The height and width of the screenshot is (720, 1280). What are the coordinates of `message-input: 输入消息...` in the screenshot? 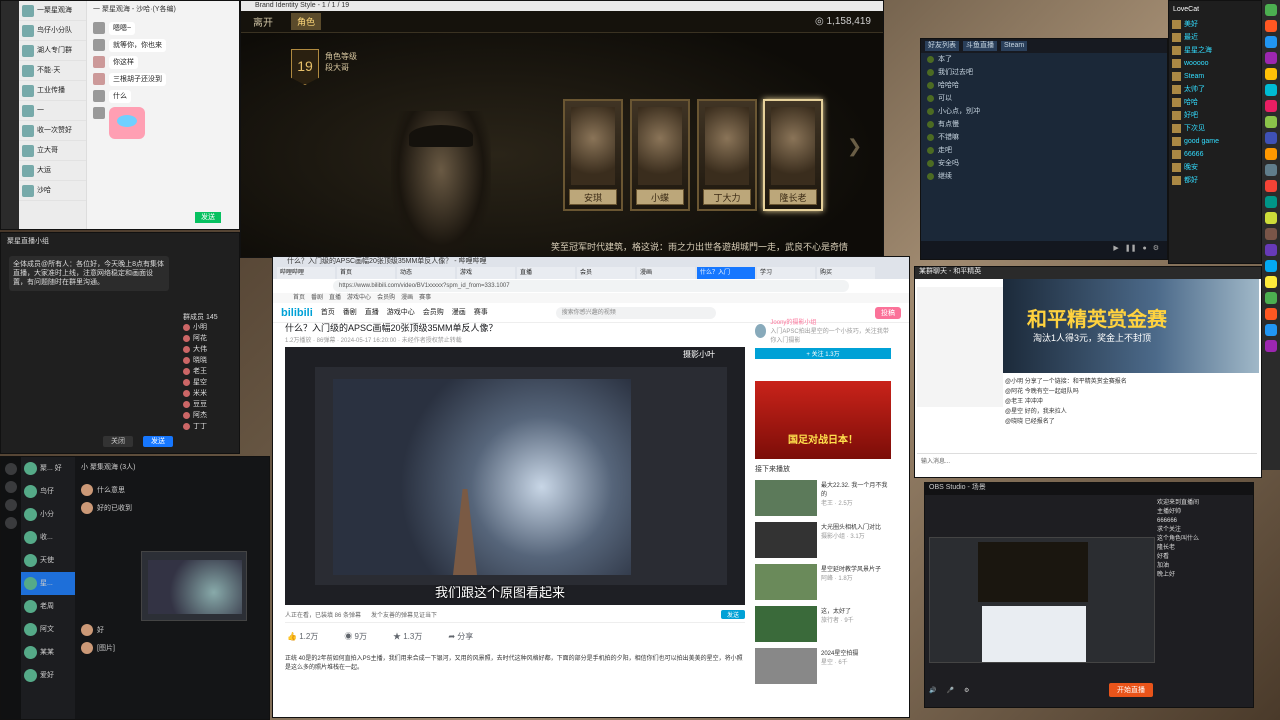 It's located at (1087, 463).